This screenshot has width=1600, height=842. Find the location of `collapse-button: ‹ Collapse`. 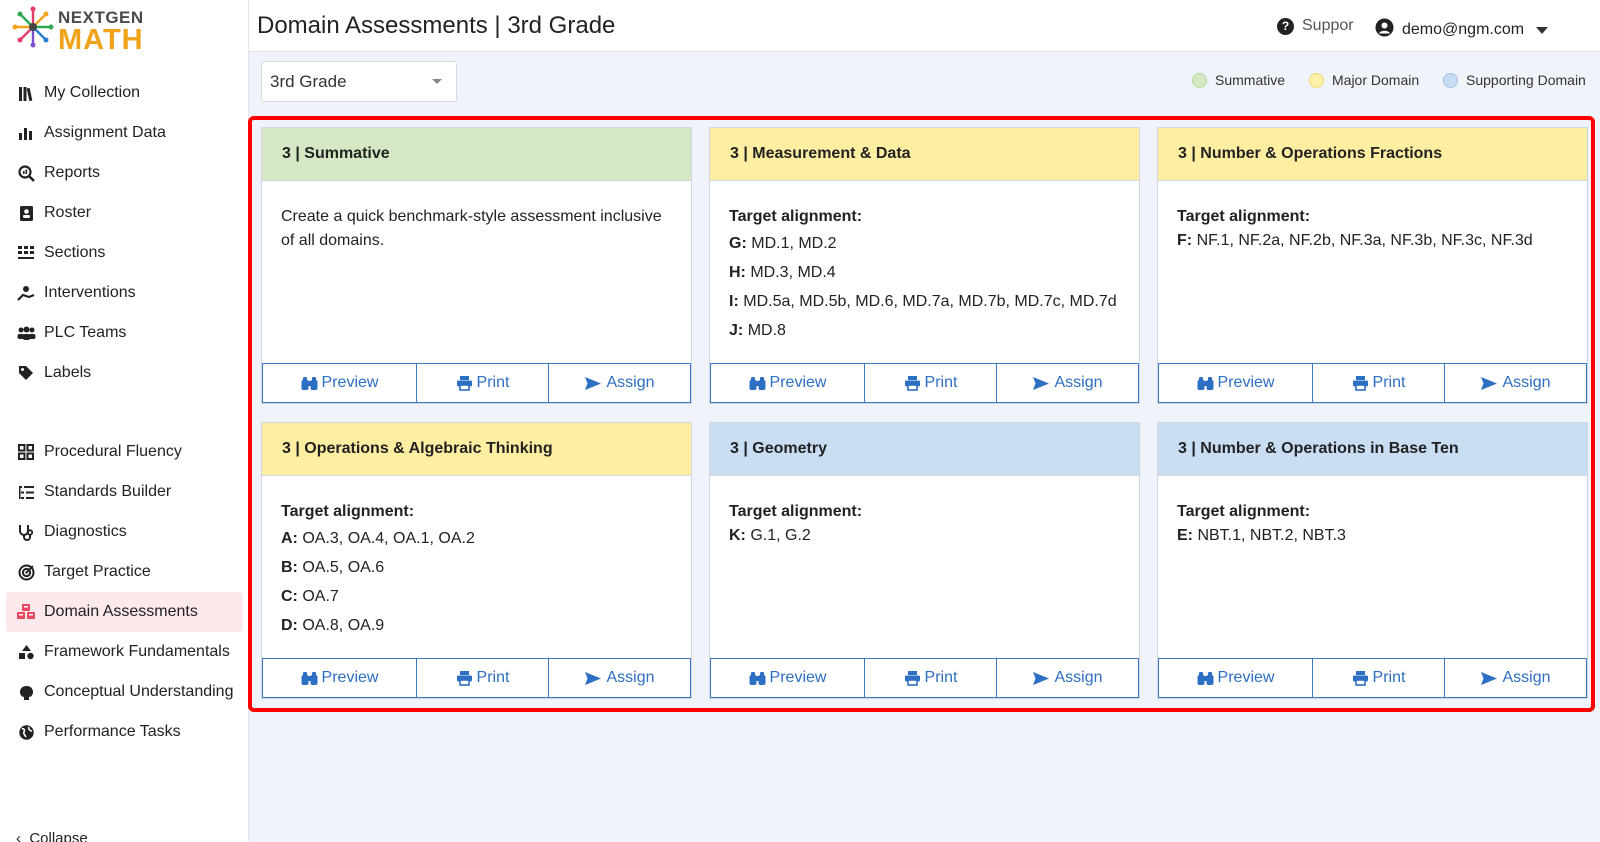

collapse-button: ‹ Collapse is located at coordinates (52, 836).